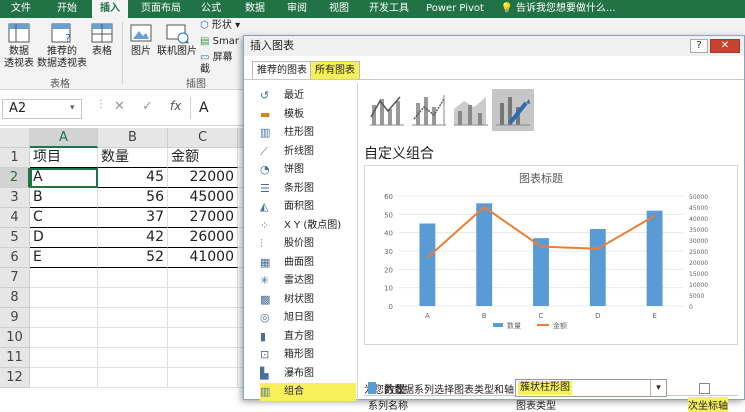 The height and width of the screenshot is (412, 745). Describe the element at coordinates (389, 9) in the screenshot. I see `tab-developer: 开发工具` at that location.